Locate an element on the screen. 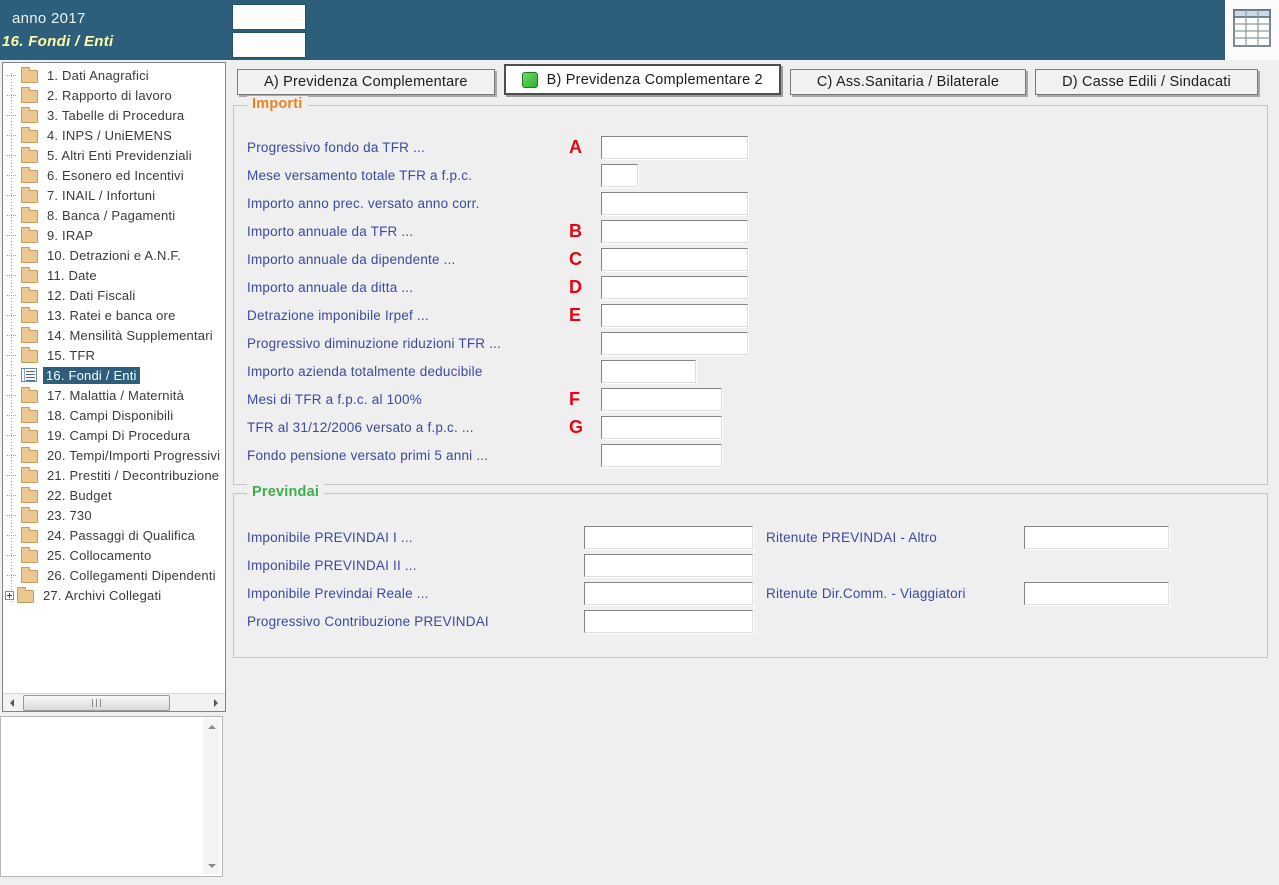 This screenshot has width=1279, height=885. scroll-up-icon is located at coordinates (211, 727).